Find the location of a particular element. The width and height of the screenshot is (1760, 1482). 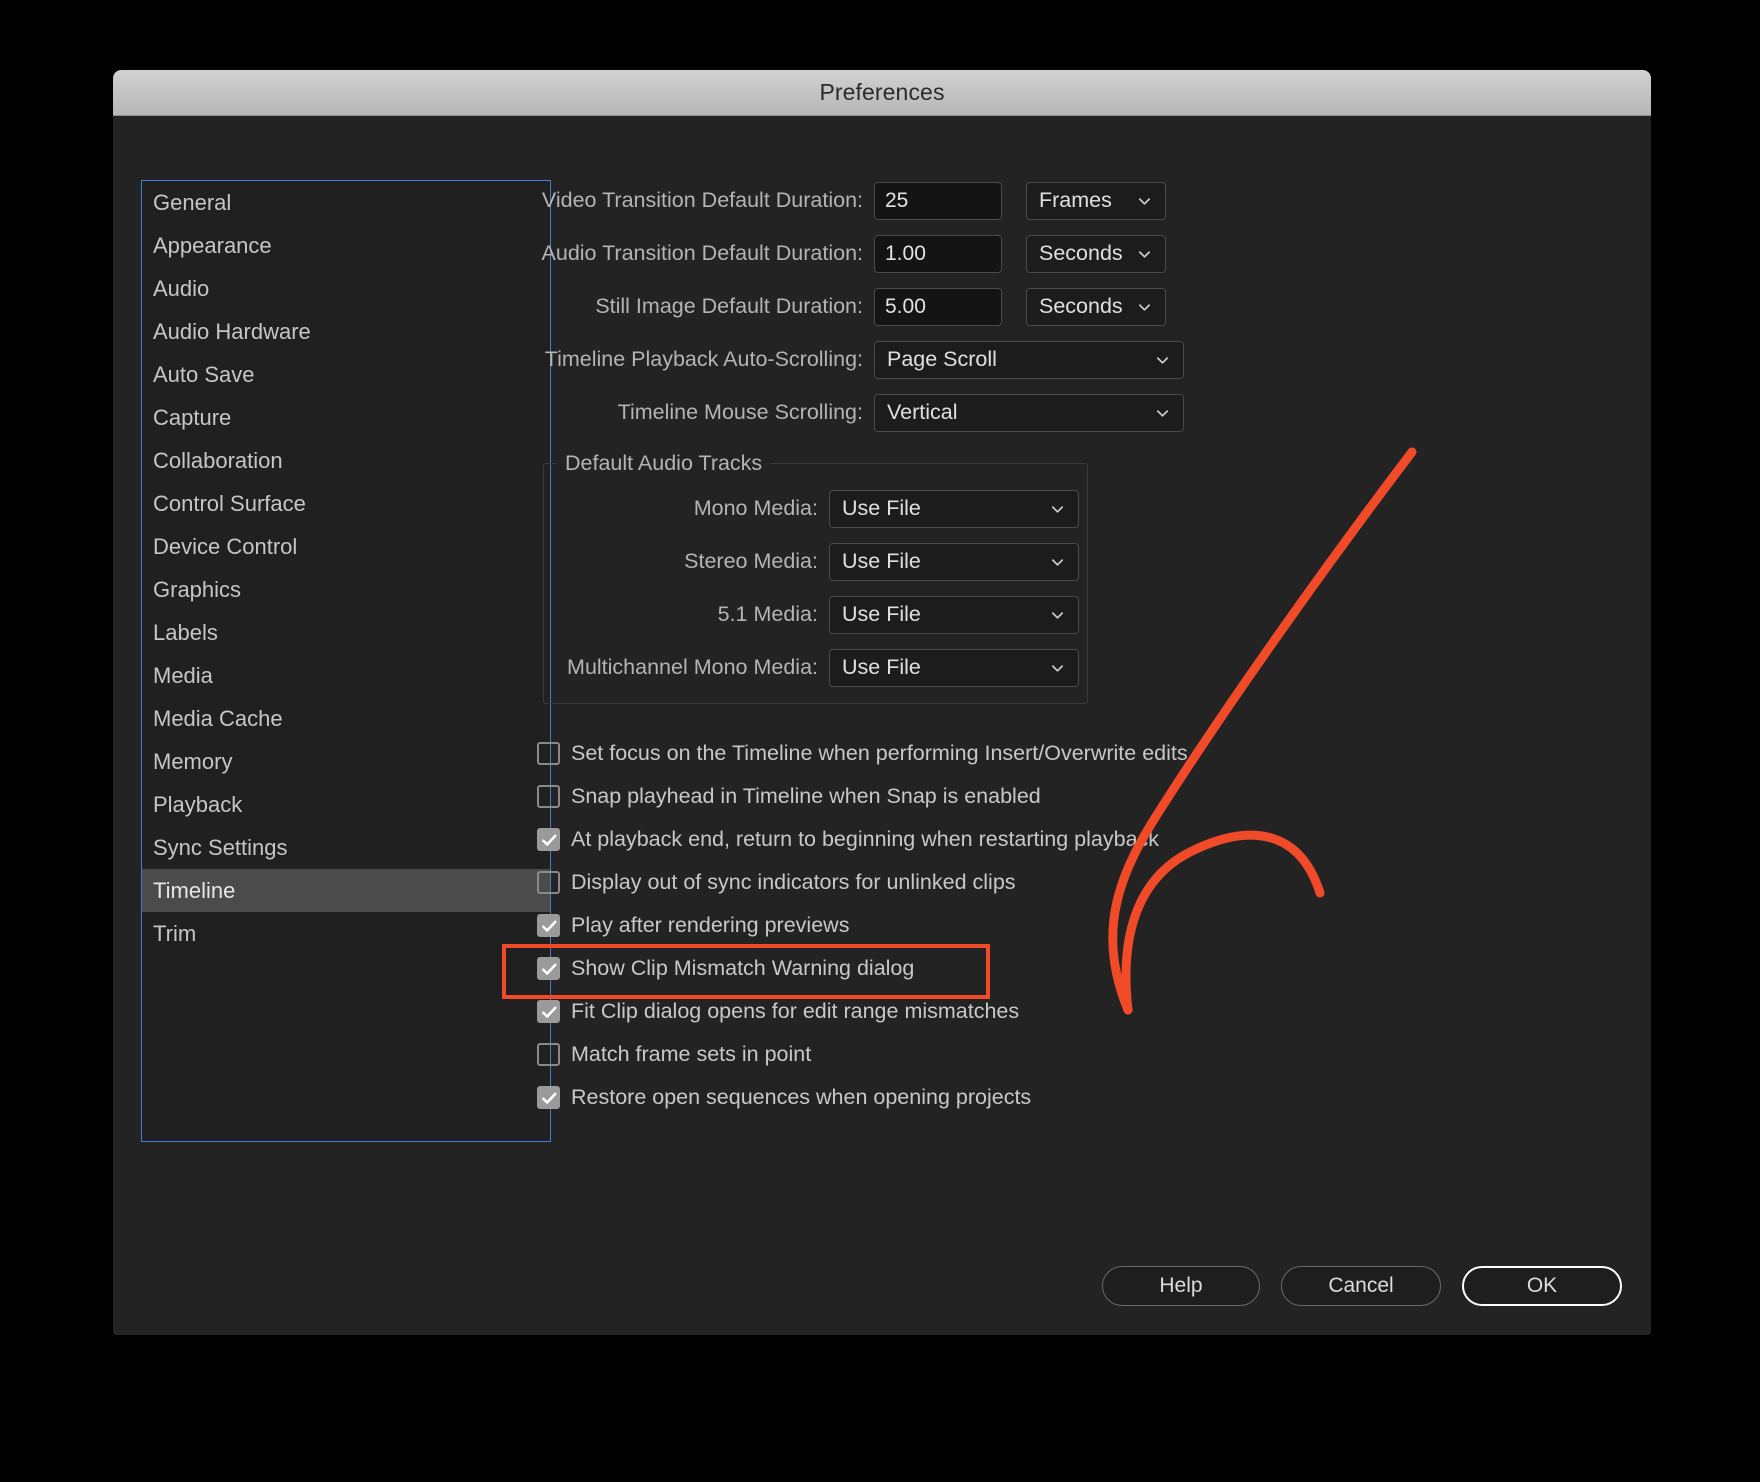

dialog-title: Preferences is located at coordinates (882, 92).